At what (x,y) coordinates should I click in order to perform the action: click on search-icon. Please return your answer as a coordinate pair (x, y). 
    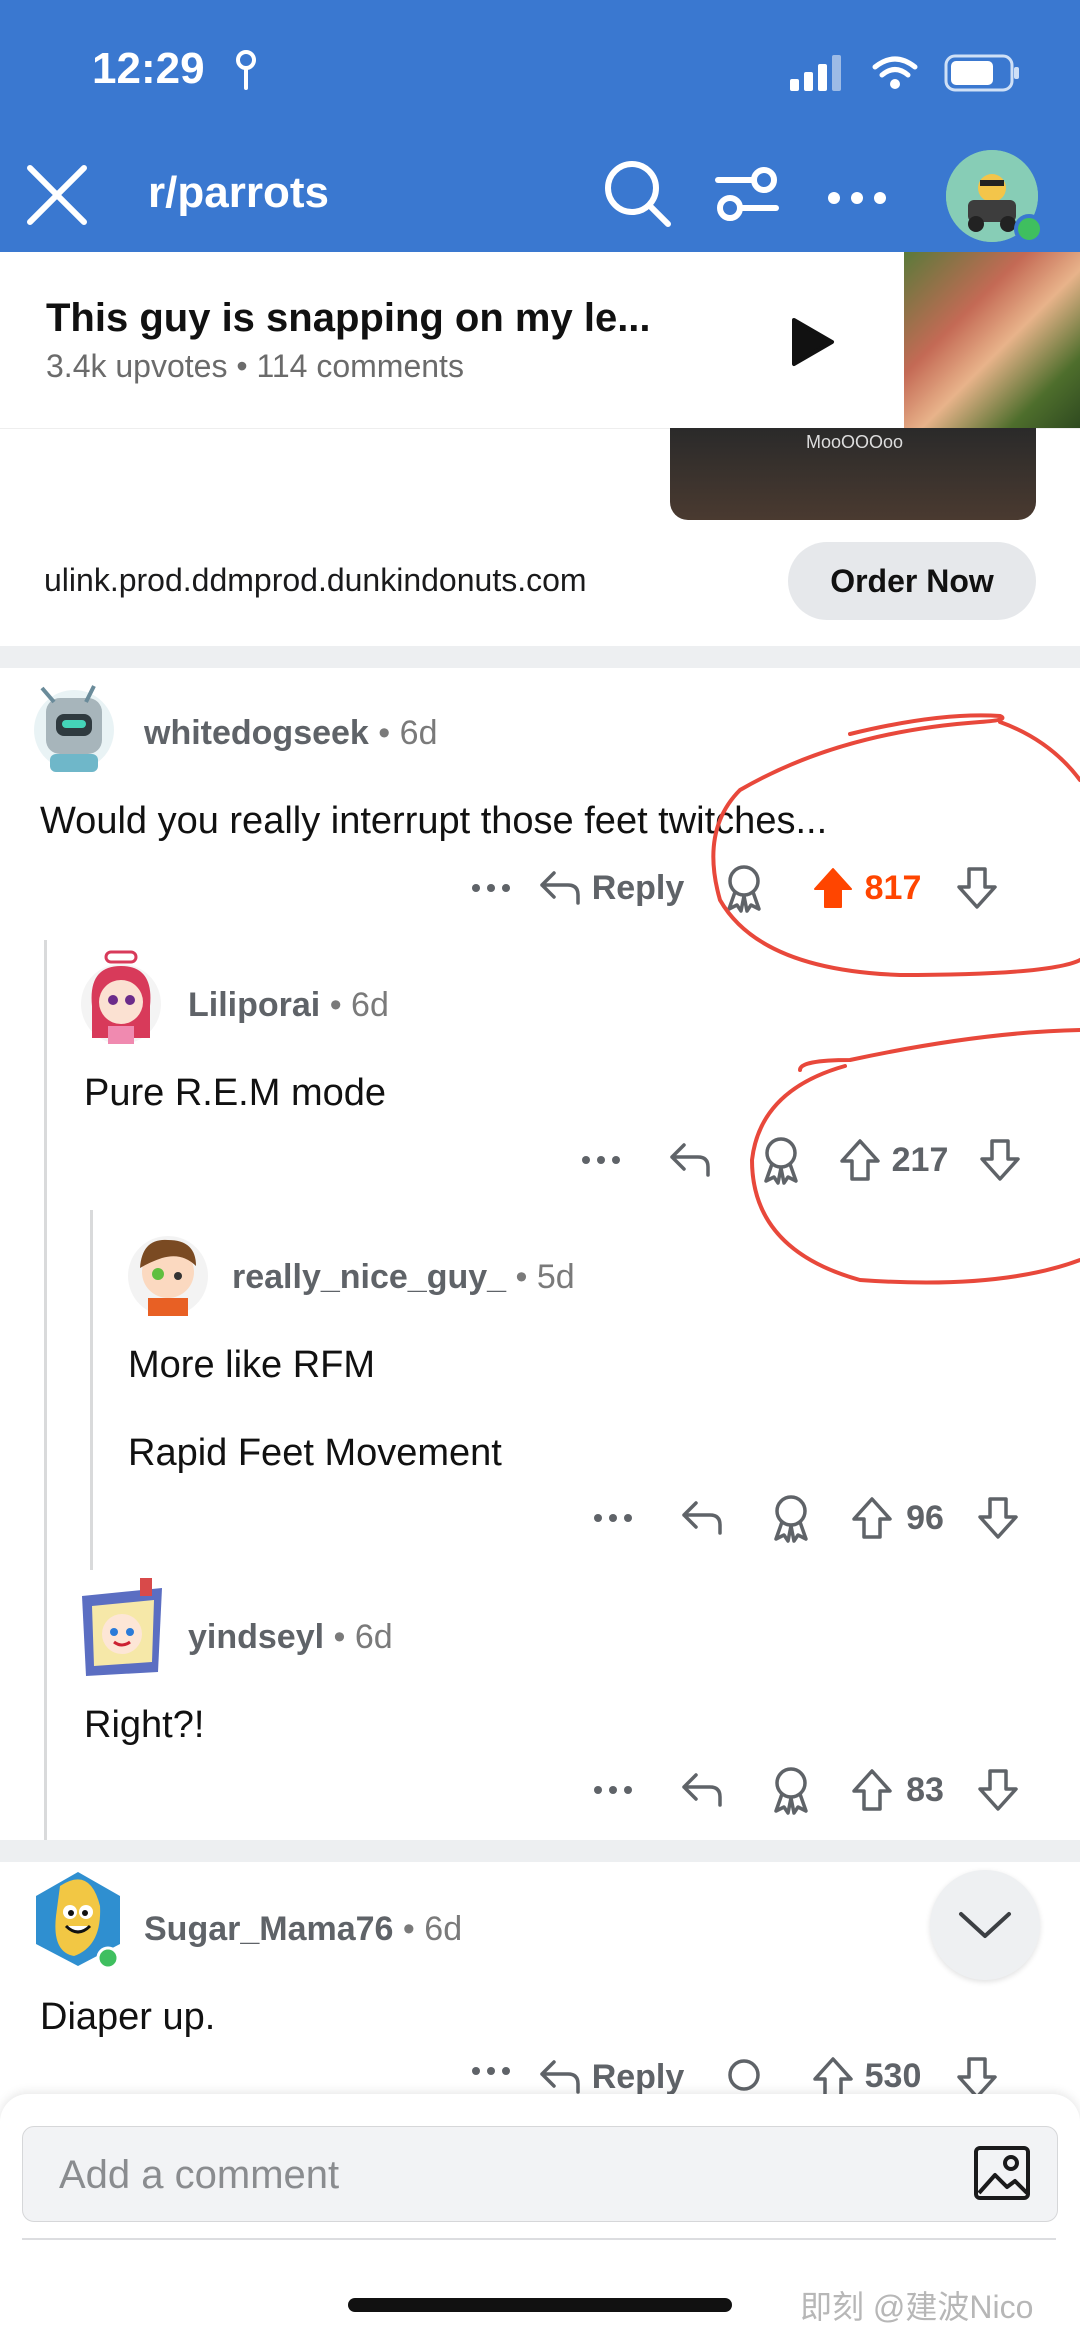
    Looking at the image, I should click on (637, 193).